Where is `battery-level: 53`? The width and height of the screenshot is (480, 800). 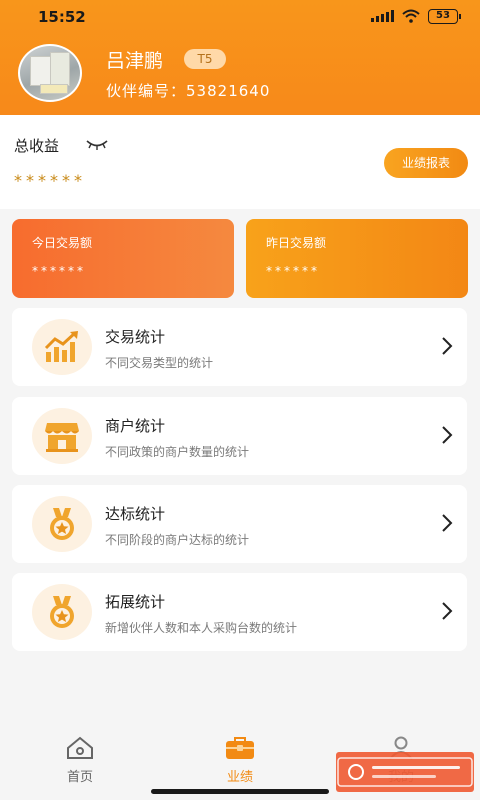
battery-level: 53 is located at coordinates (443, 15).